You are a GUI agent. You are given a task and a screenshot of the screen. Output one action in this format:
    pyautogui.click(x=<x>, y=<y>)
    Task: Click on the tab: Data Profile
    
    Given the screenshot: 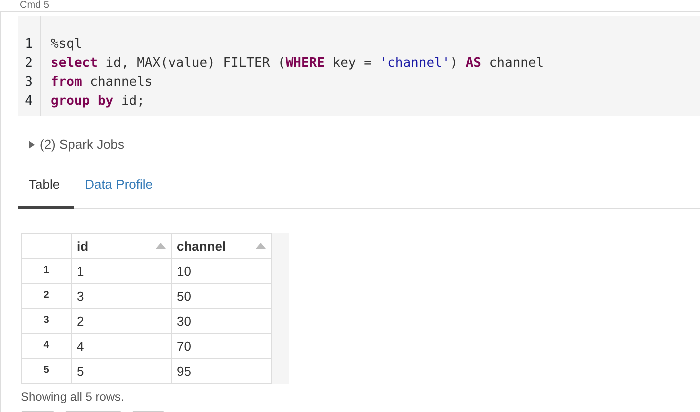 What is the action you would take?
    pyautogui.click(x=120, y=187)
    